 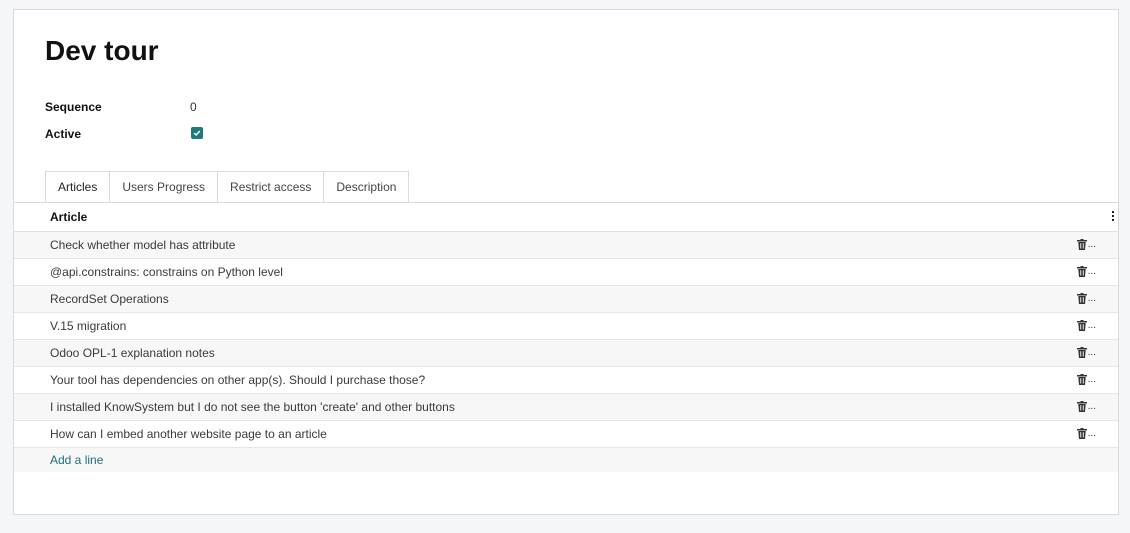 What do you see at coordinates (1113, 216) in the screenshot?
I see `column-options-icon` at bounding box center [1113, 216].